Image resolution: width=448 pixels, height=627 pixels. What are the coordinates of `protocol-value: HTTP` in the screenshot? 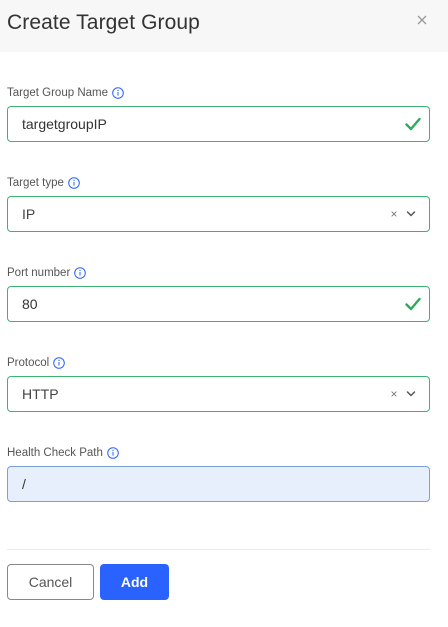 It's located at (40, 394).